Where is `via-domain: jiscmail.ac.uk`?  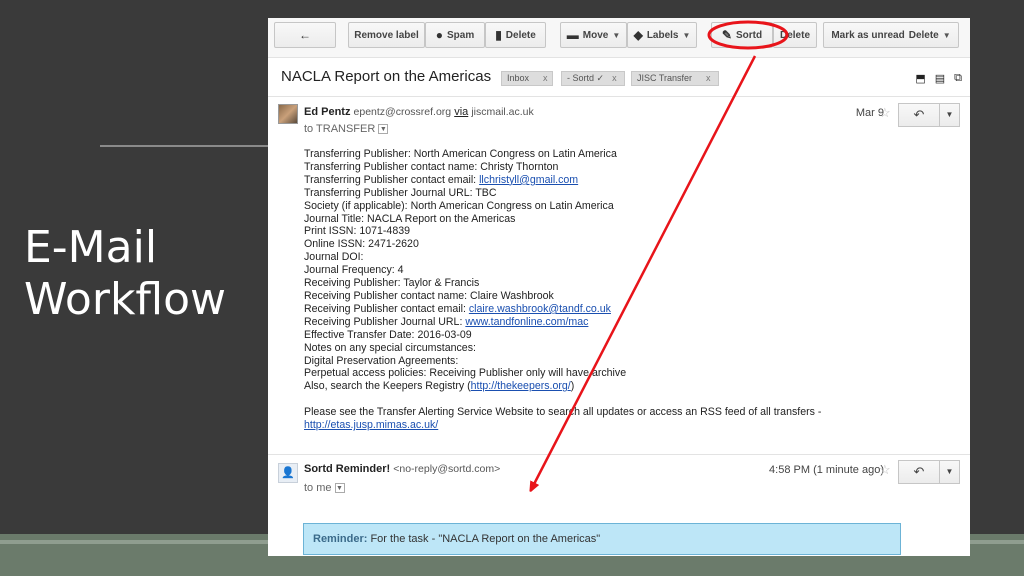 via-domain: jiscmail.ac.uk is located at coordinates (502, 112).